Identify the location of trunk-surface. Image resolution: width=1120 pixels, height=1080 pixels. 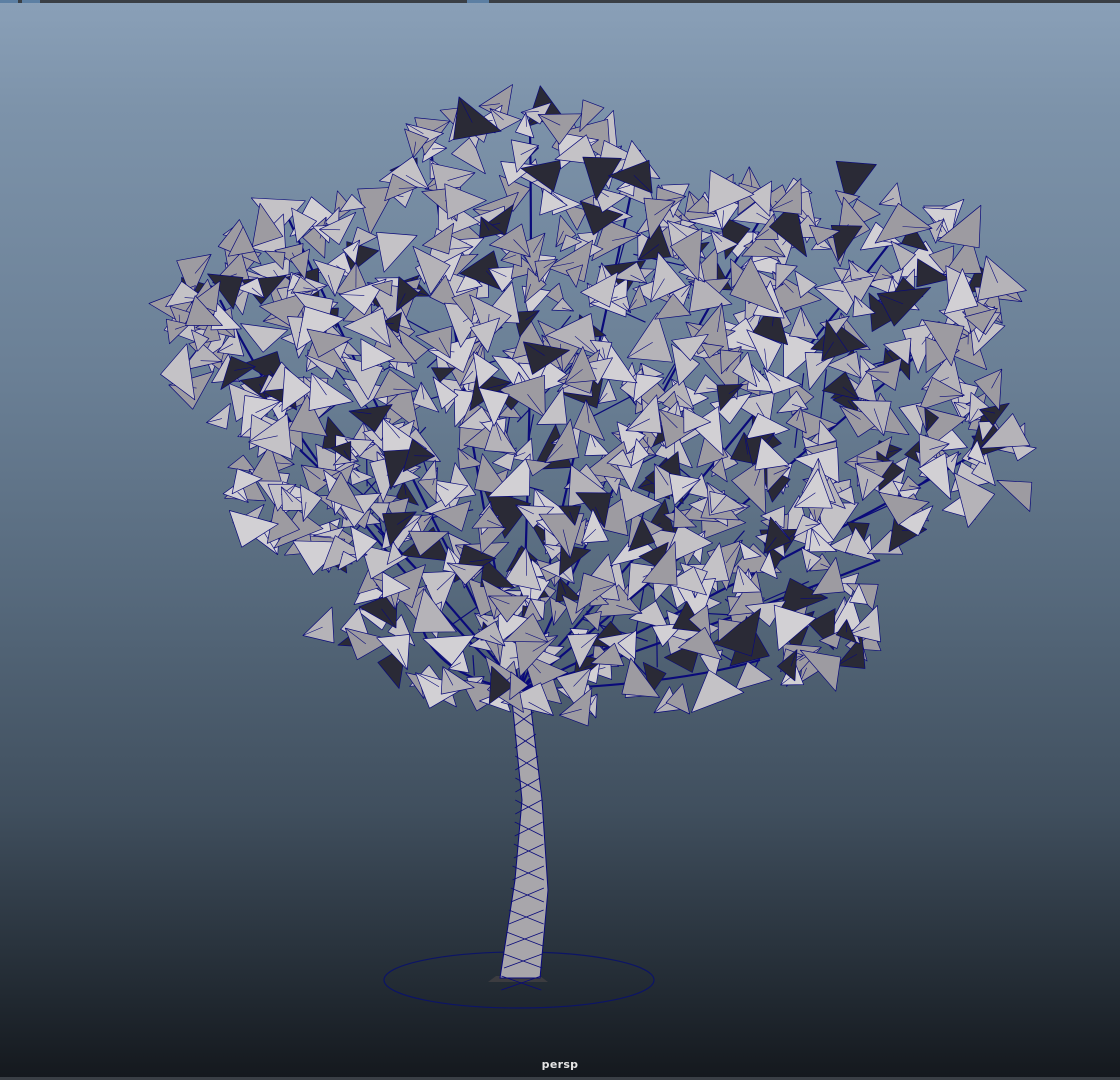
(524, 828).